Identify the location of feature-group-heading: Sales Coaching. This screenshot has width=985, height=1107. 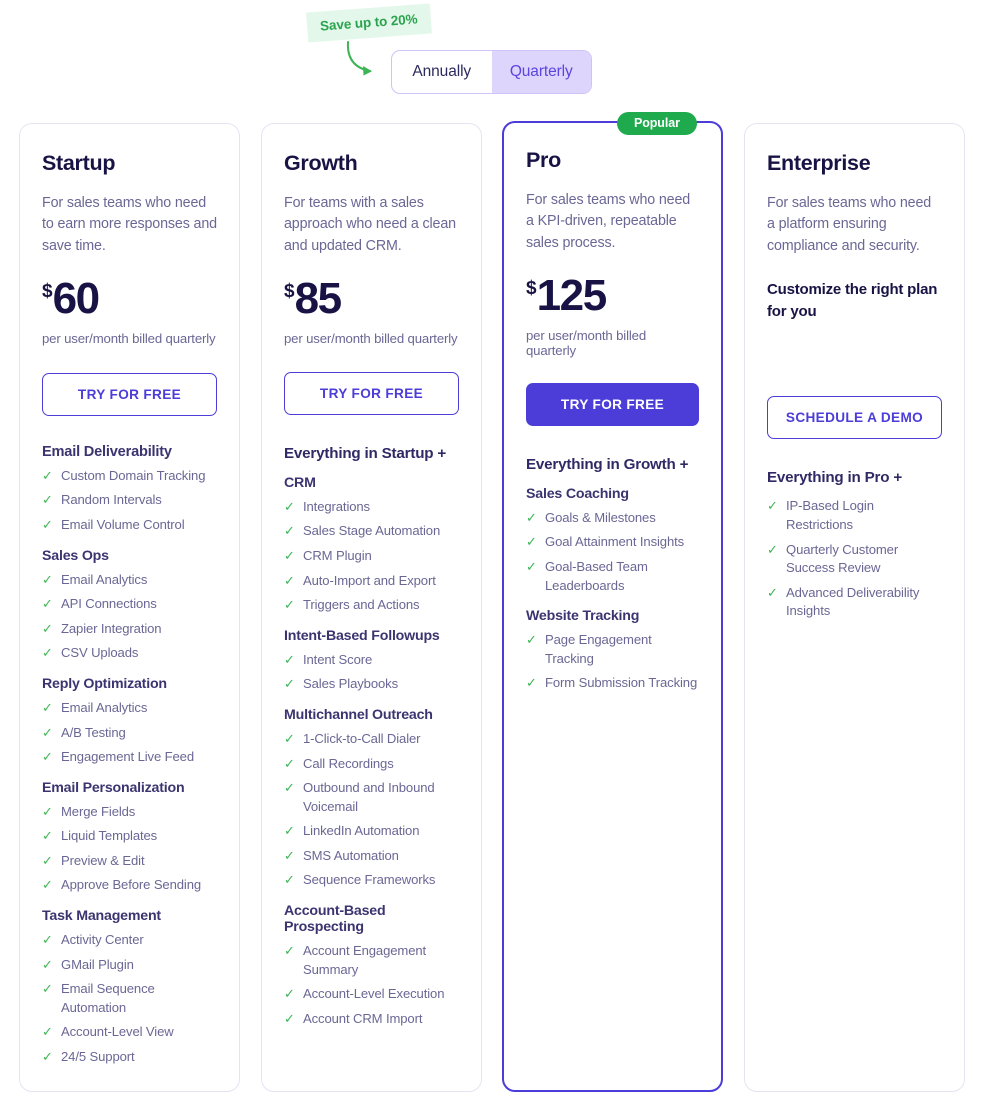
(577, 493).